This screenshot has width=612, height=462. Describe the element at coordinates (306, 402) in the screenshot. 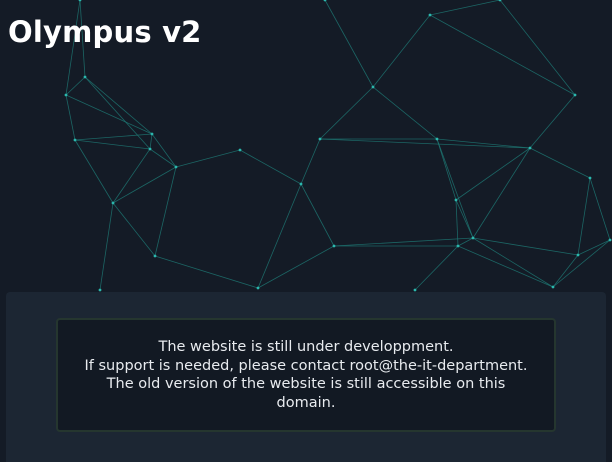

I see `notice-line-4: domain.` at that location.